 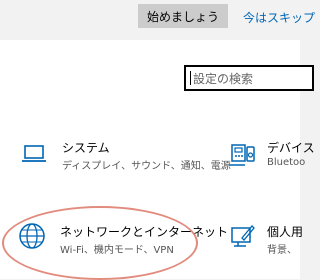 I want to click on skip-link: 今はスキップ, so click(x=279, y=17).